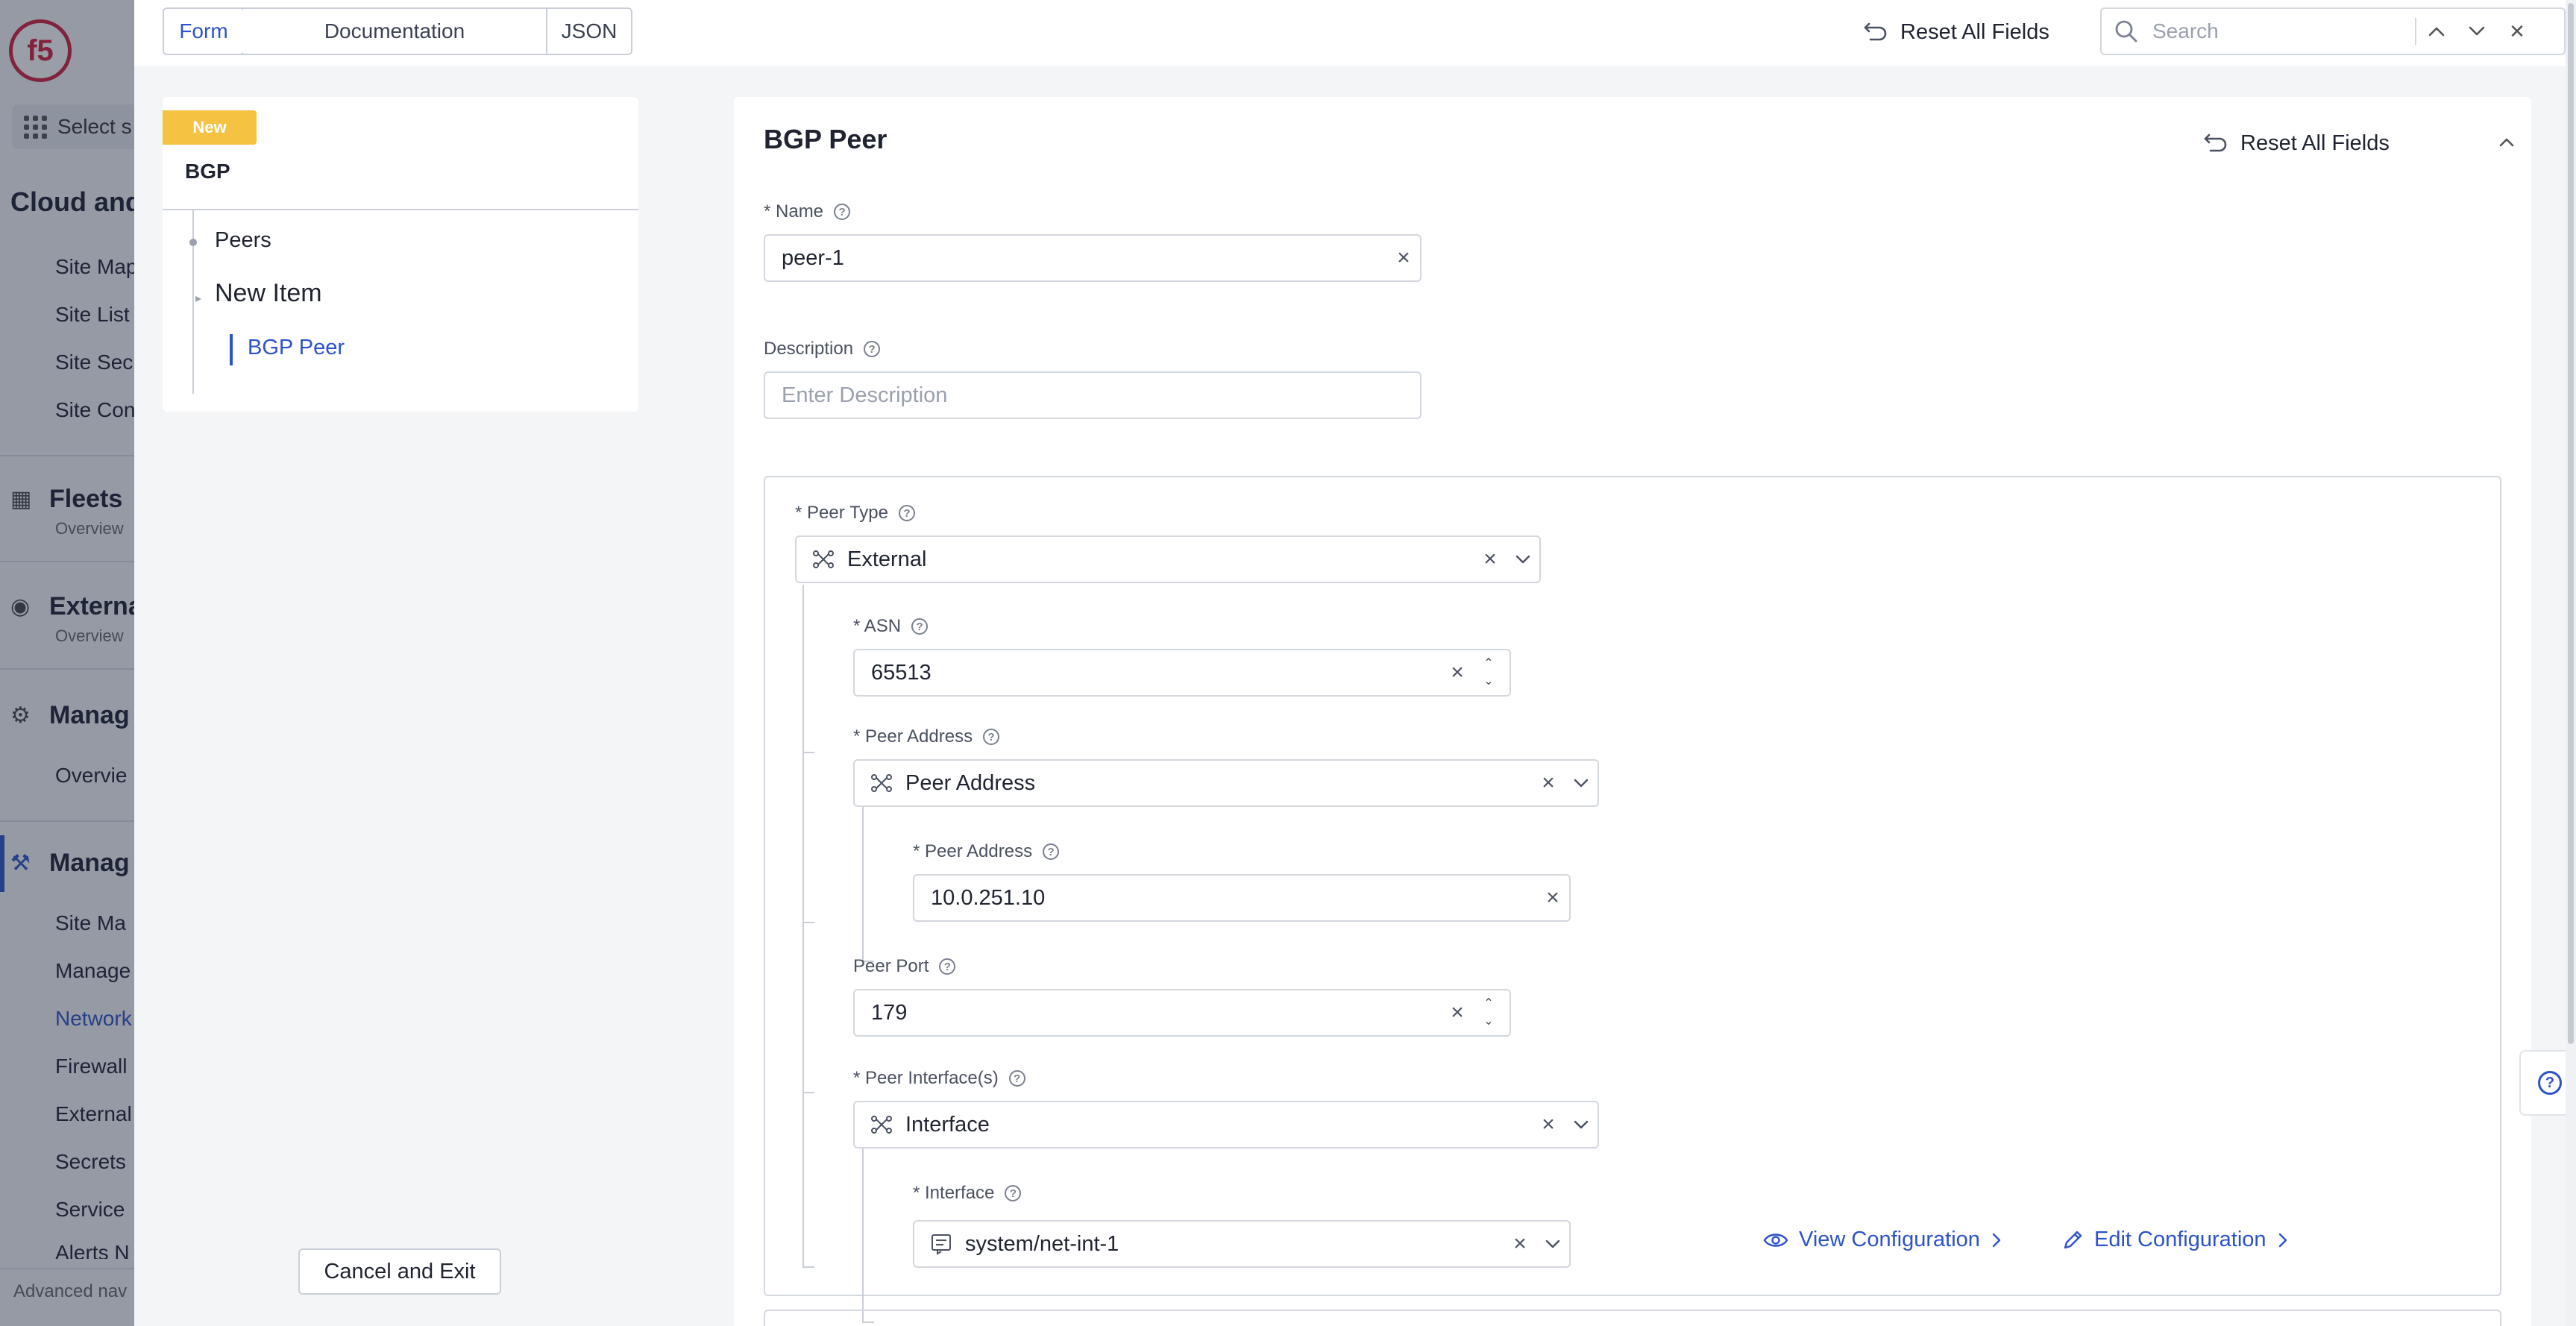 This screenshot has height=1326, width=2576. What do you see at coordinates (1956, 32) in the screenshot?
I see `reset-all-fields-button: Reset All Fields` at bounding box center [1956, 32].